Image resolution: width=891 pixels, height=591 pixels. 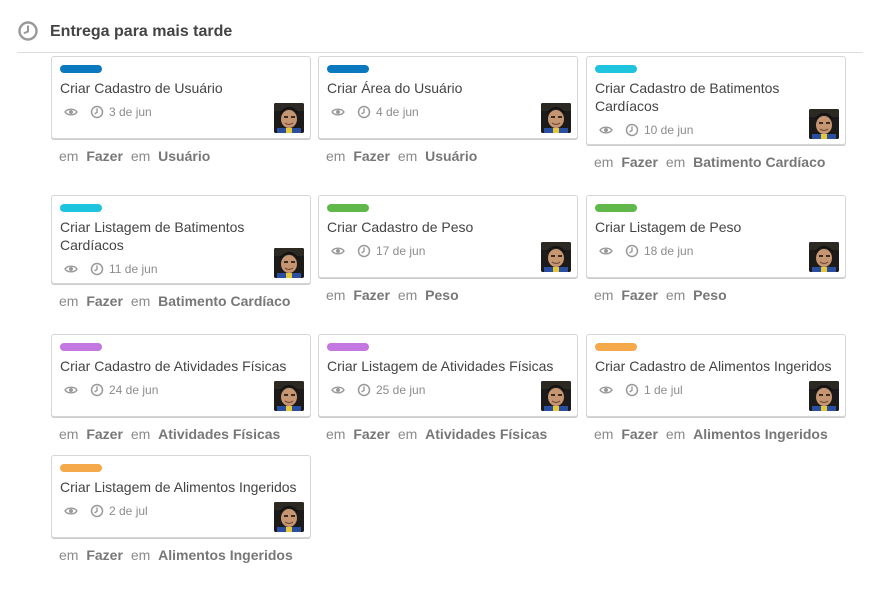 I want to click on card-meta: em Fazer em Usuário, so click(x=185, y=156).